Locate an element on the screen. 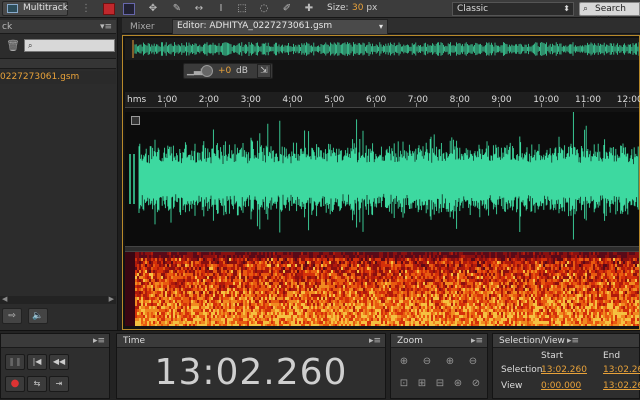 Image resolution: width=640 pixels, height=400 pixels. pin-hud-icon: ⇲ is located at coordinates (264, 71).